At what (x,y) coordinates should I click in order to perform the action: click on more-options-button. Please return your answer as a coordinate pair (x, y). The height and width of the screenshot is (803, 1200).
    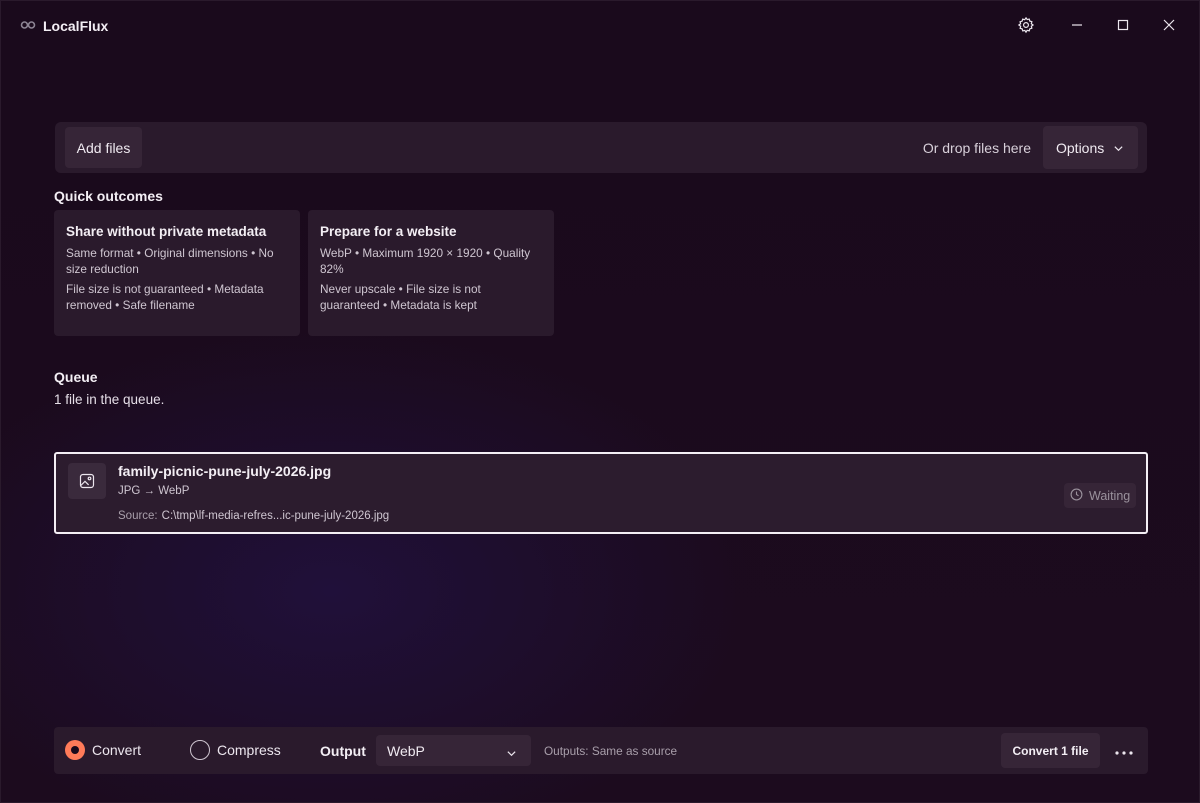
    Looking at the image, I should click on (1124, 750).